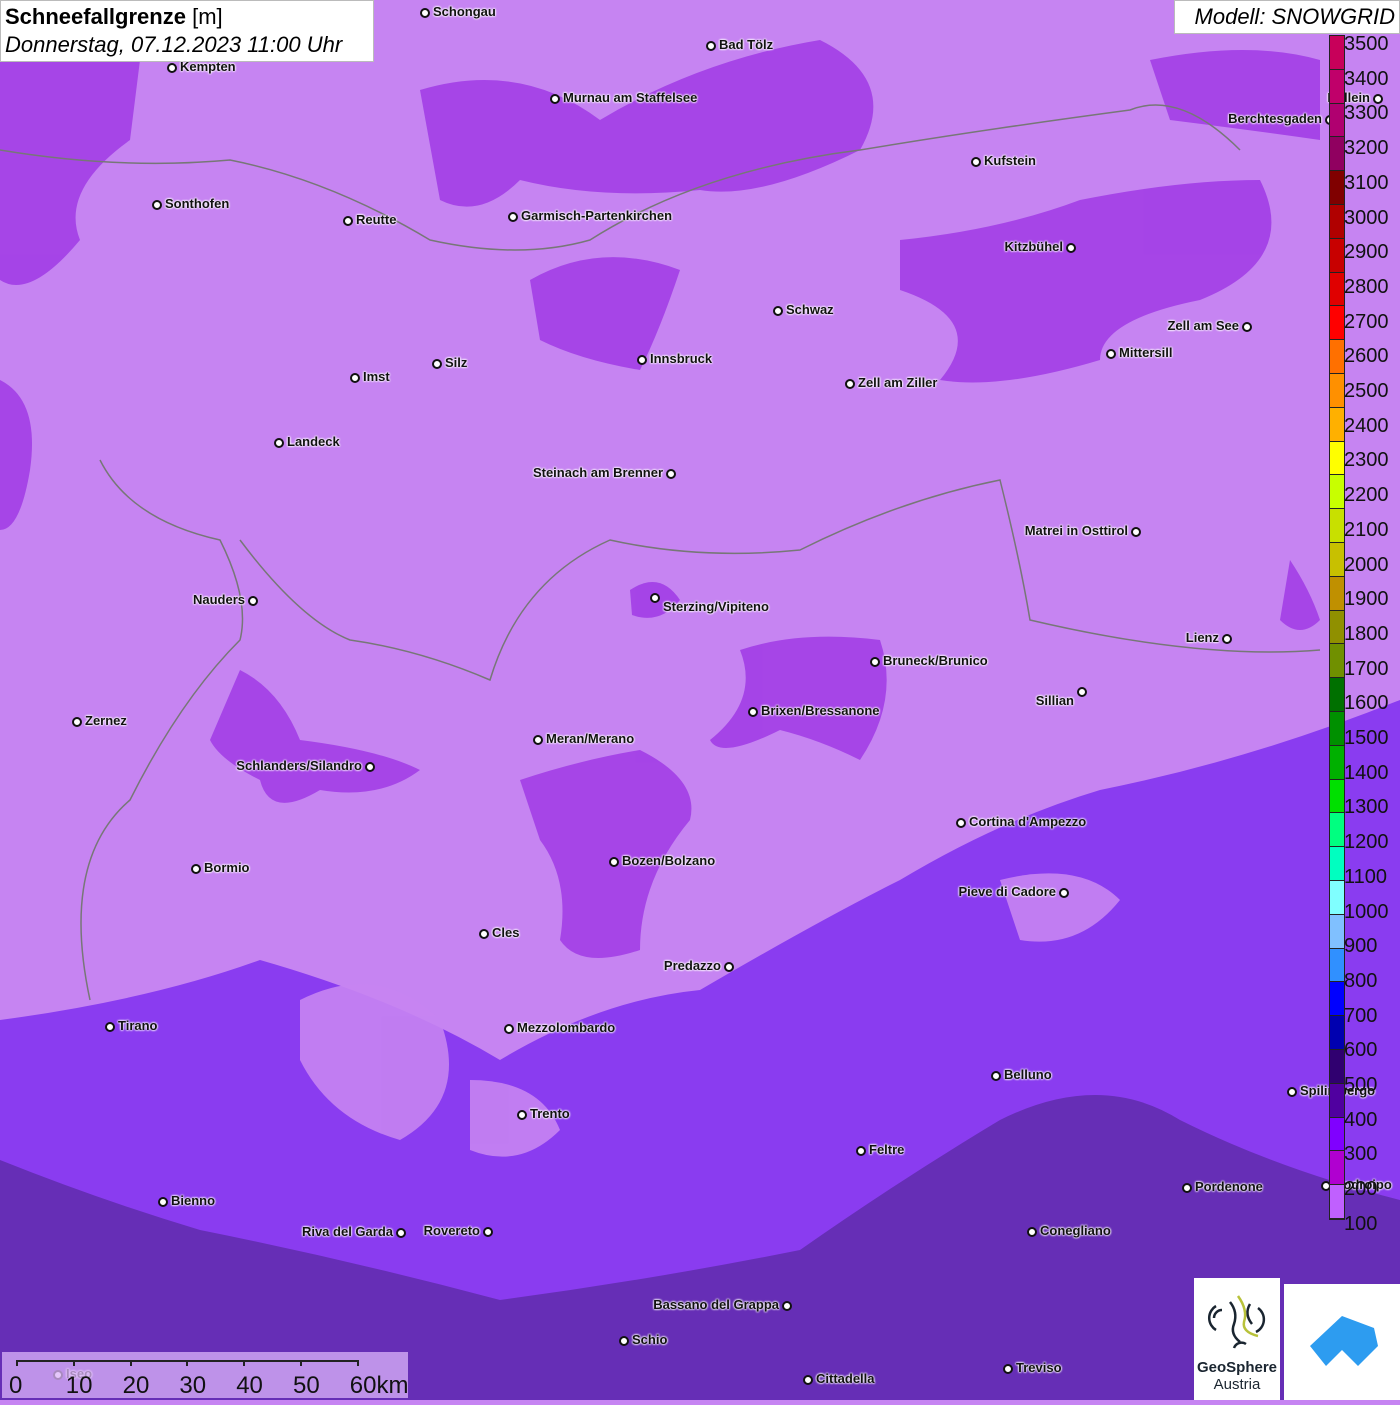 This screenshot has height=1405, width=1400. Describe the element at coordinates (820, 710) in the screenshot. I see `city-label: Brixen/Bressanone` at that location.